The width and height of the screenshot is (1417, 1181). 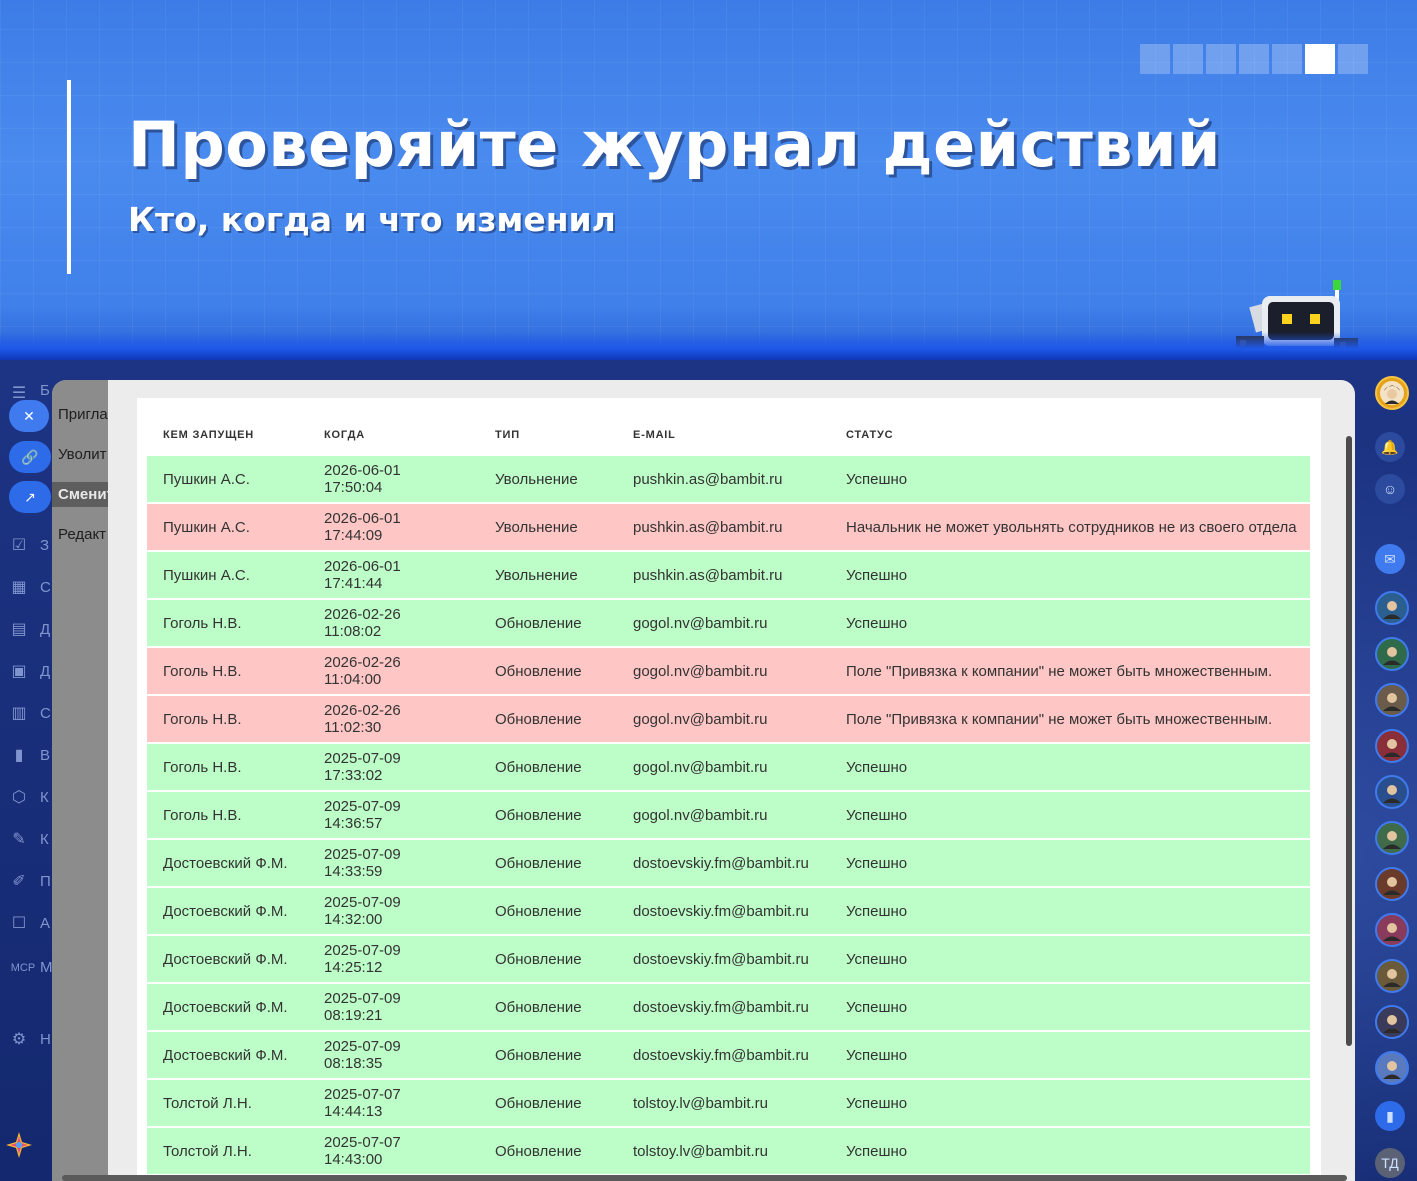 What do you see at coordinates (1070, 438) in the screenshot?
I see `header-status: СТАТУС` at bounding box center [1070, 438].